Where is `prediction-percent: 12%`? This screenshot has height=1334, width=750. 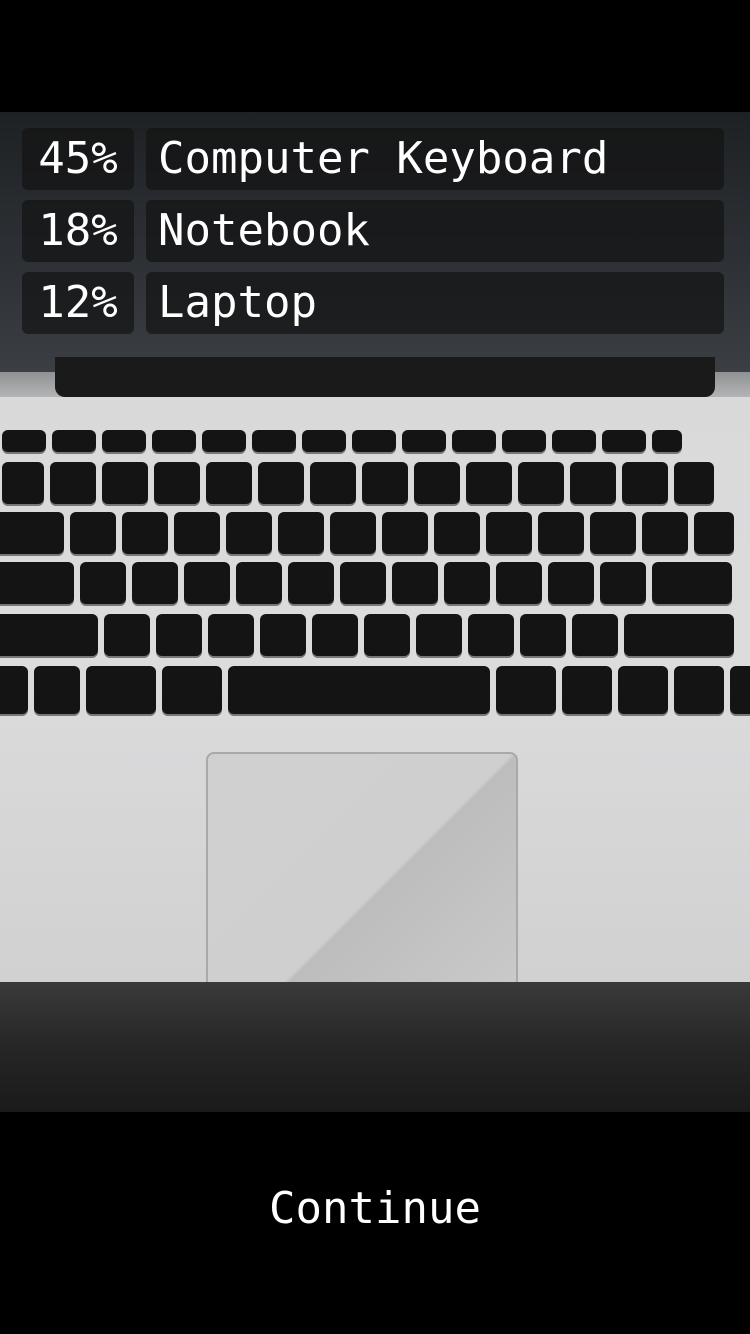 prediction-percent: 12% is located at coordinates (78, 303).